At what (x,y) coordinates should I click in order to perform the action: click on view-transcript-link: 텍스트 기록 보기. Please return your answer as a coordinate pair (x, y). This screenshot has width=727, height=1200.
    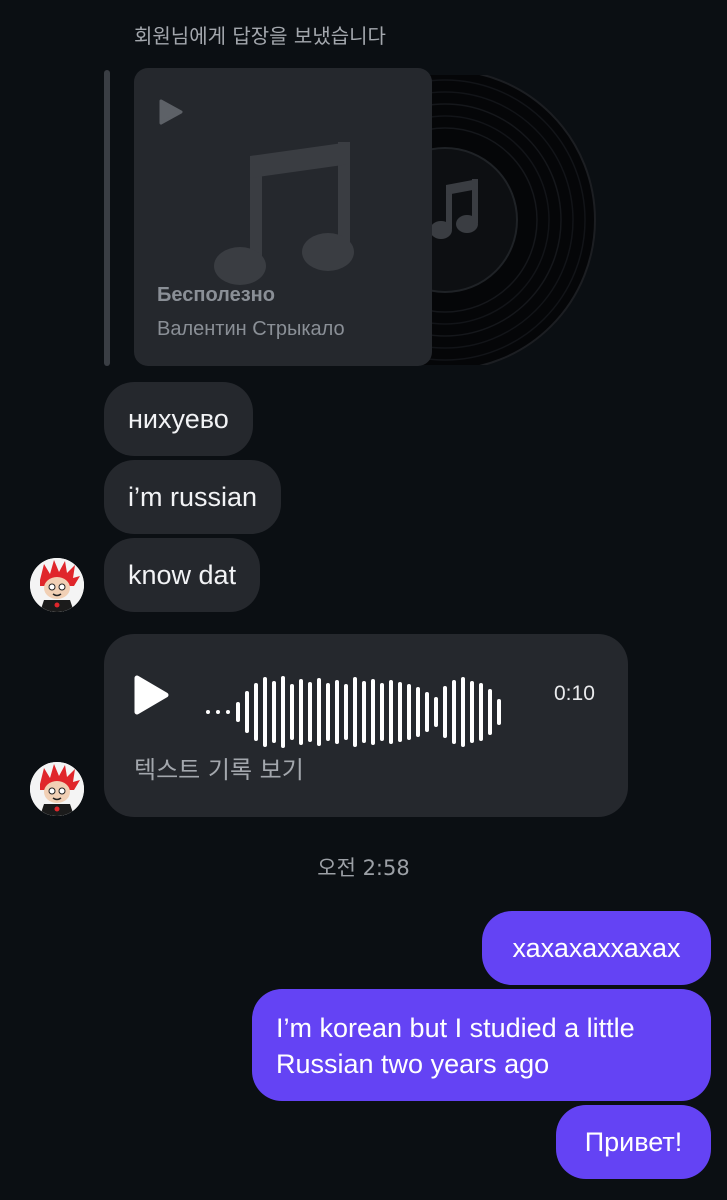
    Looking at the image, I should click on (219, 767).